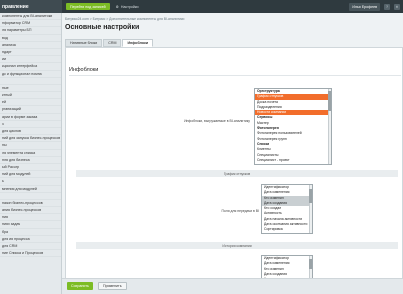 This screenshot has height=294, width=403. Describe the element at coordinates (237, 173) in the screenshot. I see `section-header-vacation: График отпусков` at that location.